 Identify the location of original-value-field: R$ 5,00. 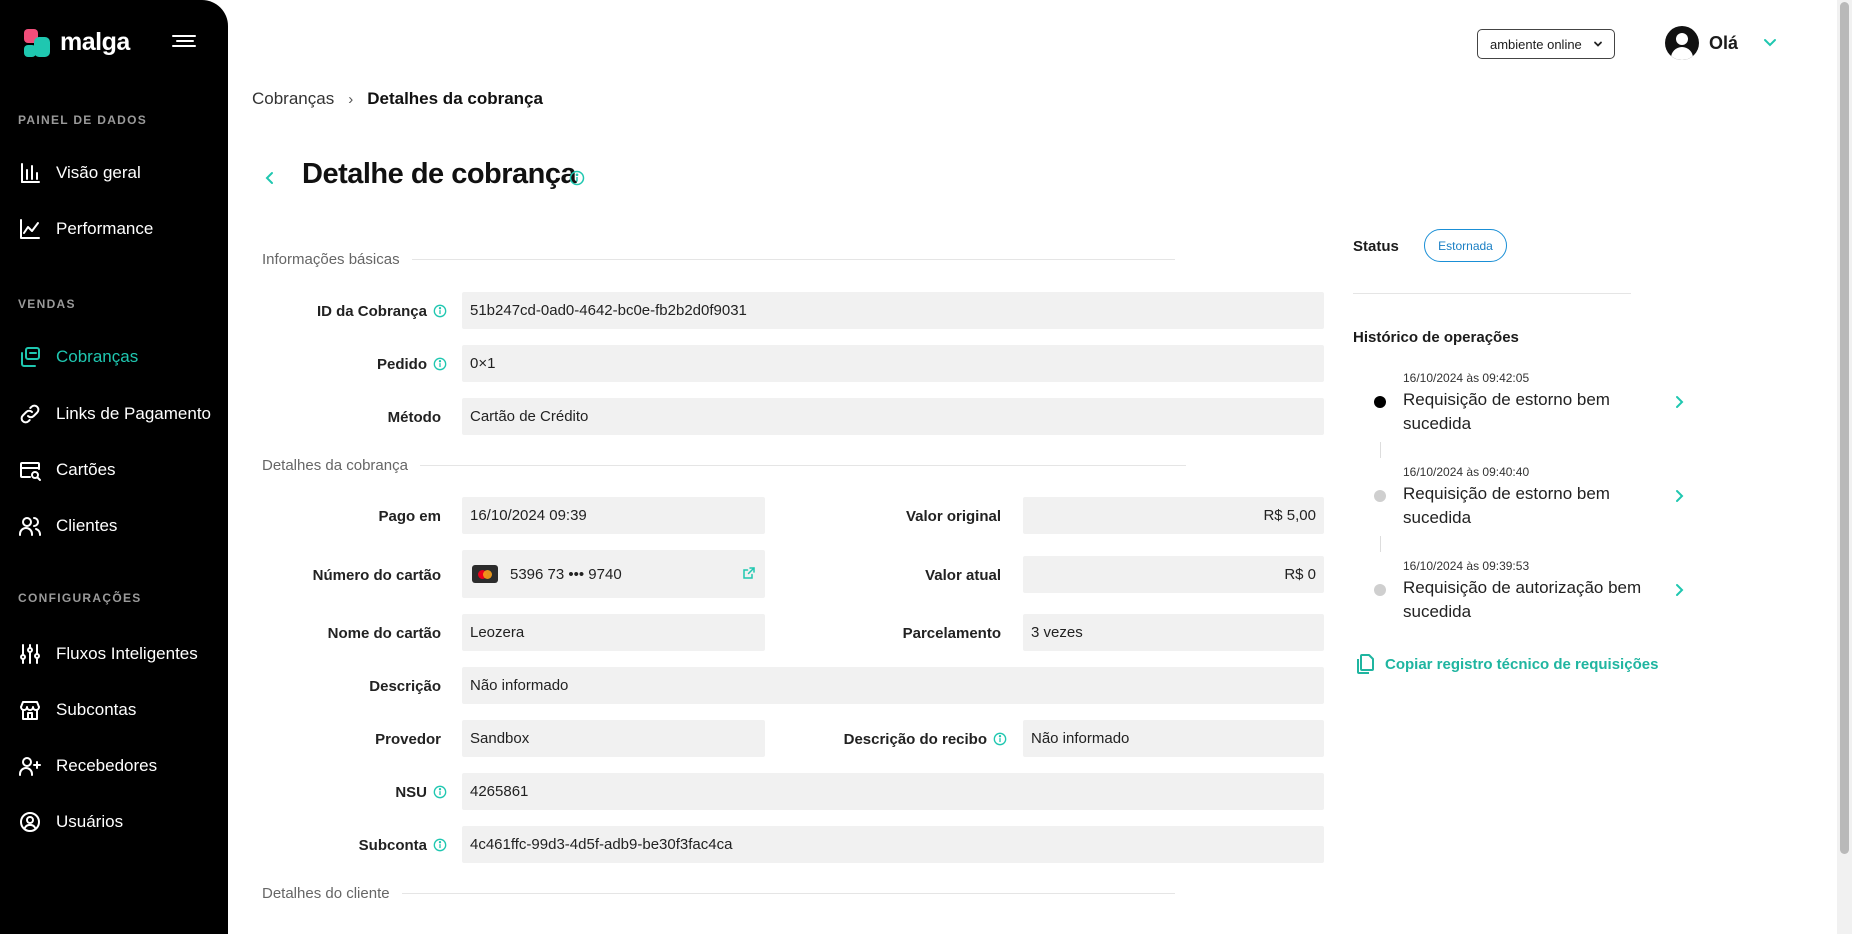
(1173, 515).